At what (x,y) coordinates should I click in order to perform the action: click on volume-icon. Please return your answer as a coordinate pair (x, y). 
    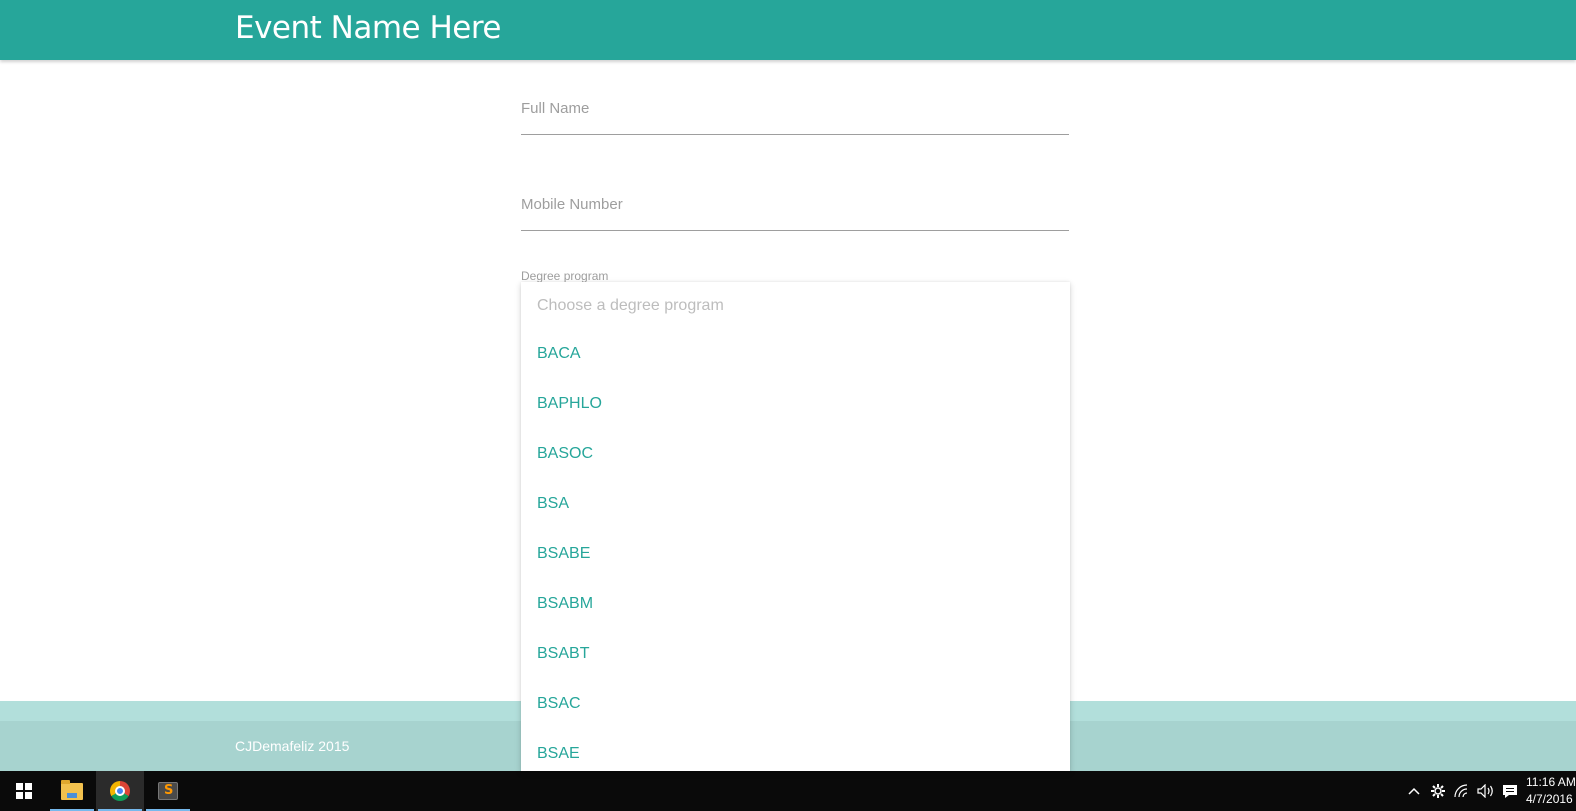
    Looking at the image, I should click on (1486, 791).